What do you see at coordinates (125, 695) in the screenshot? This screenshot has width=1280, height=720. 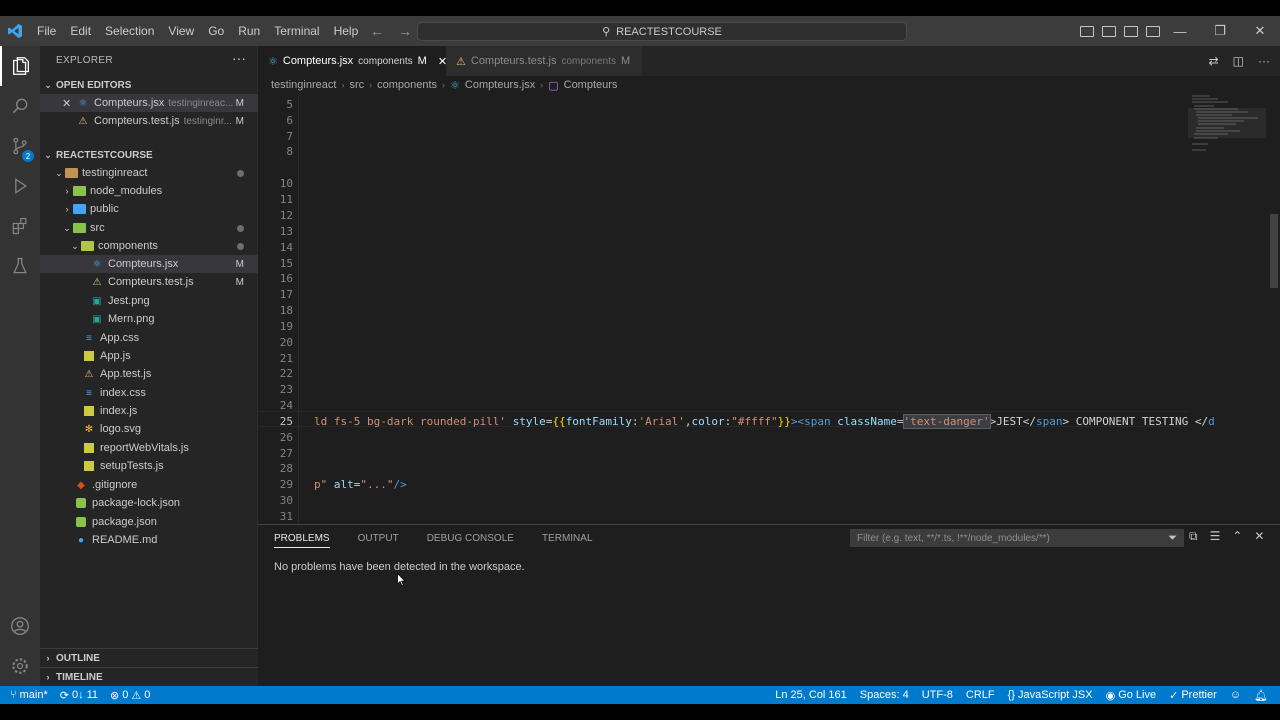 I see `error-count: 0` at bounding box center [125, 695].